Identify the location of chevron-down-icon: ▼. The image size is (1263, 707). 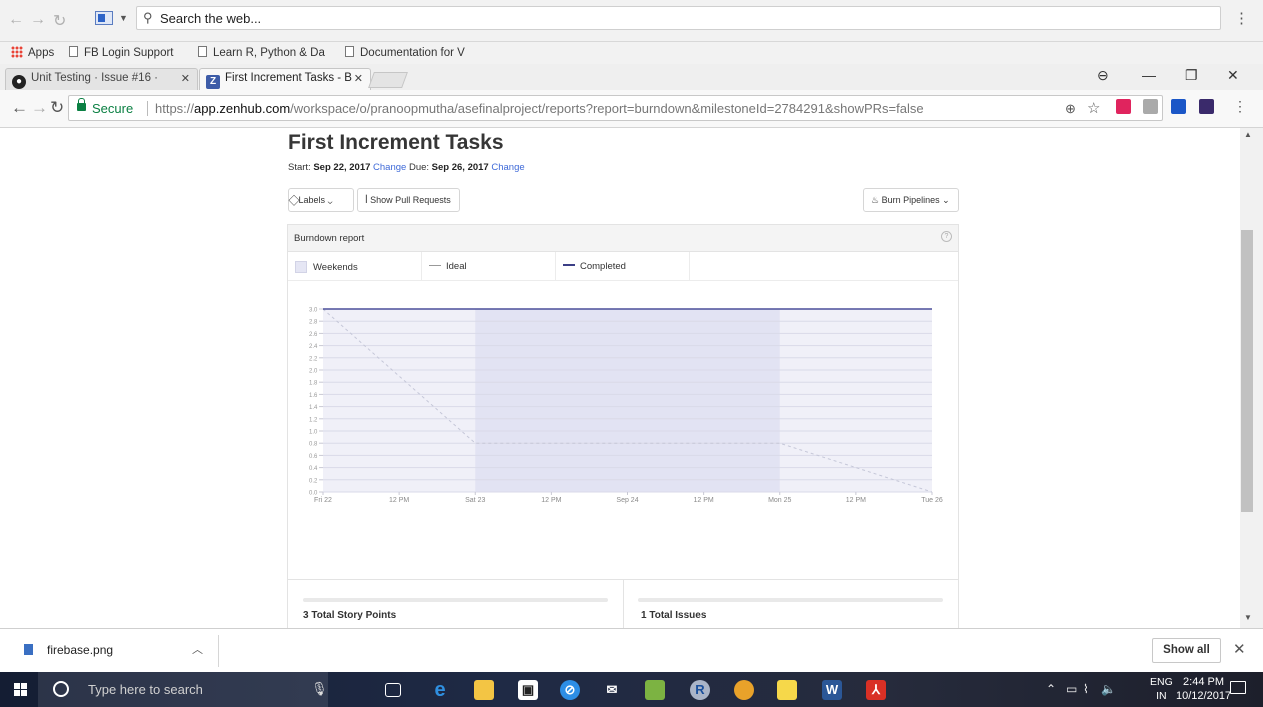
(123, 18).